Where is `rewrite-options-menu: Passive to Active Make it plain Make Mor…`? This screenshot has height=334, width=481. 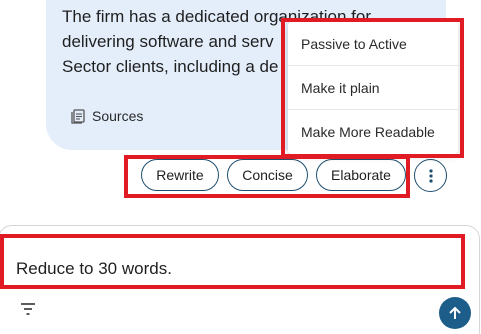 rewrite-options-menu: Passive to Active Make it plain Make Mor… is located at coordinates (373, 88).